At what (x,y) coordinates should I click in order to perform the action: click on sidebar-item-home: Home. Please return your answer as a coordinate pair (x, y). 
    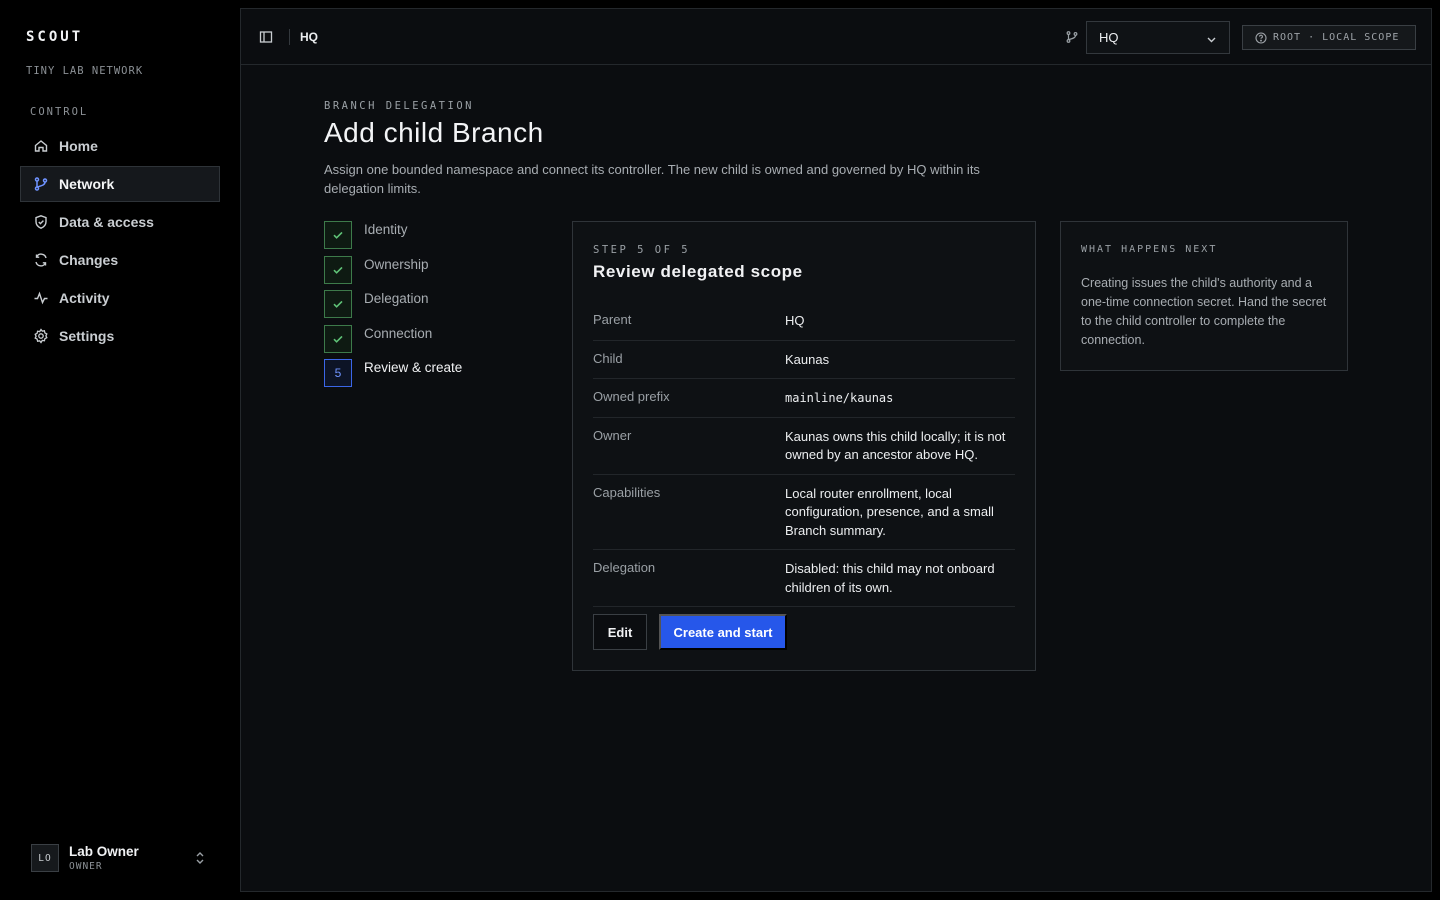
    Looking at the image, I should click on (120, 146).